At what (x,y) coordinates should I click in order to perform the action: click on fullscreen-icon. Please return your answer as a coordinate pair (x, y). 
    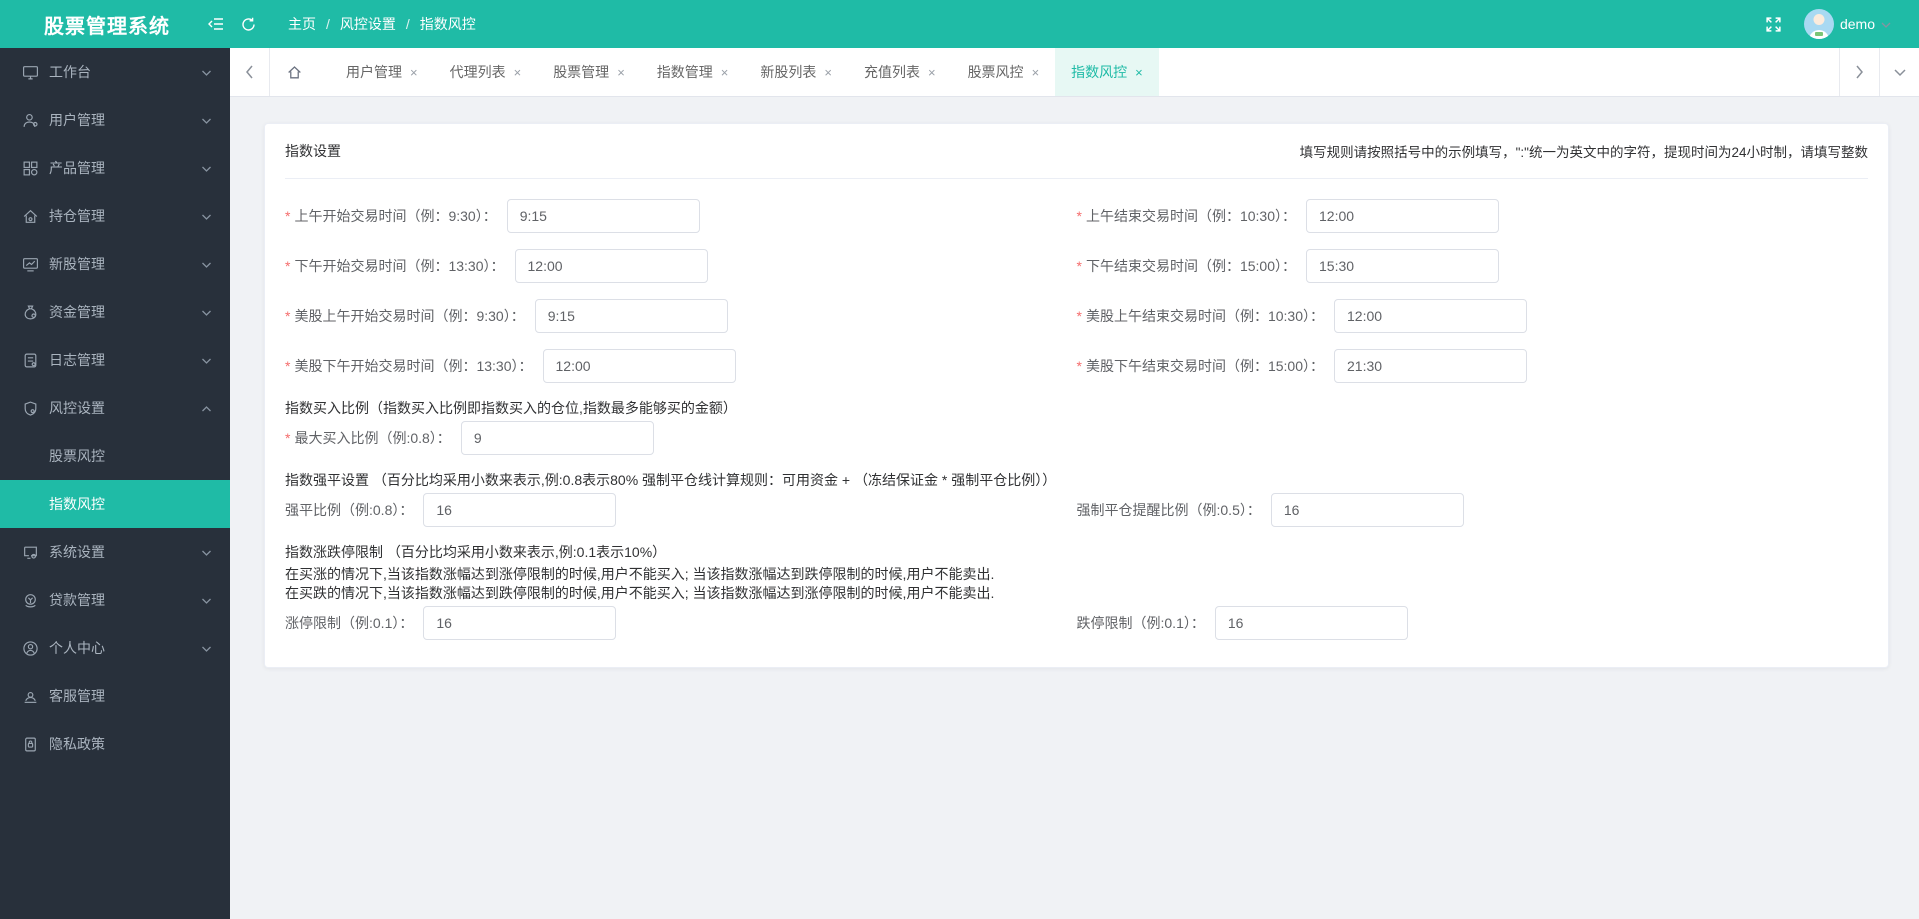
    Looking at the image, I should click on (1774, 24).